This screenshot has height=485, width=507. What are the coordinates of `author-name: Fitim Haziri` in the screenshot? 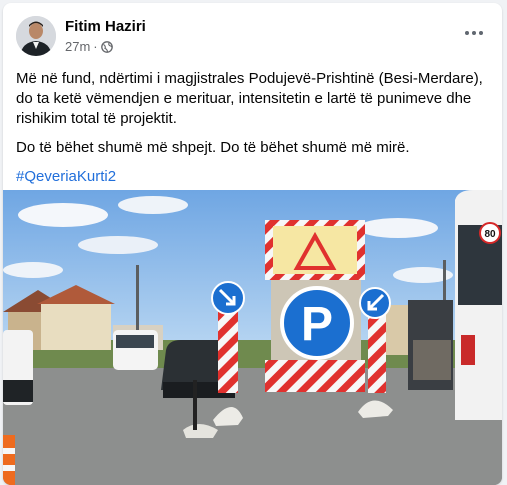 It's located at (105, 26).